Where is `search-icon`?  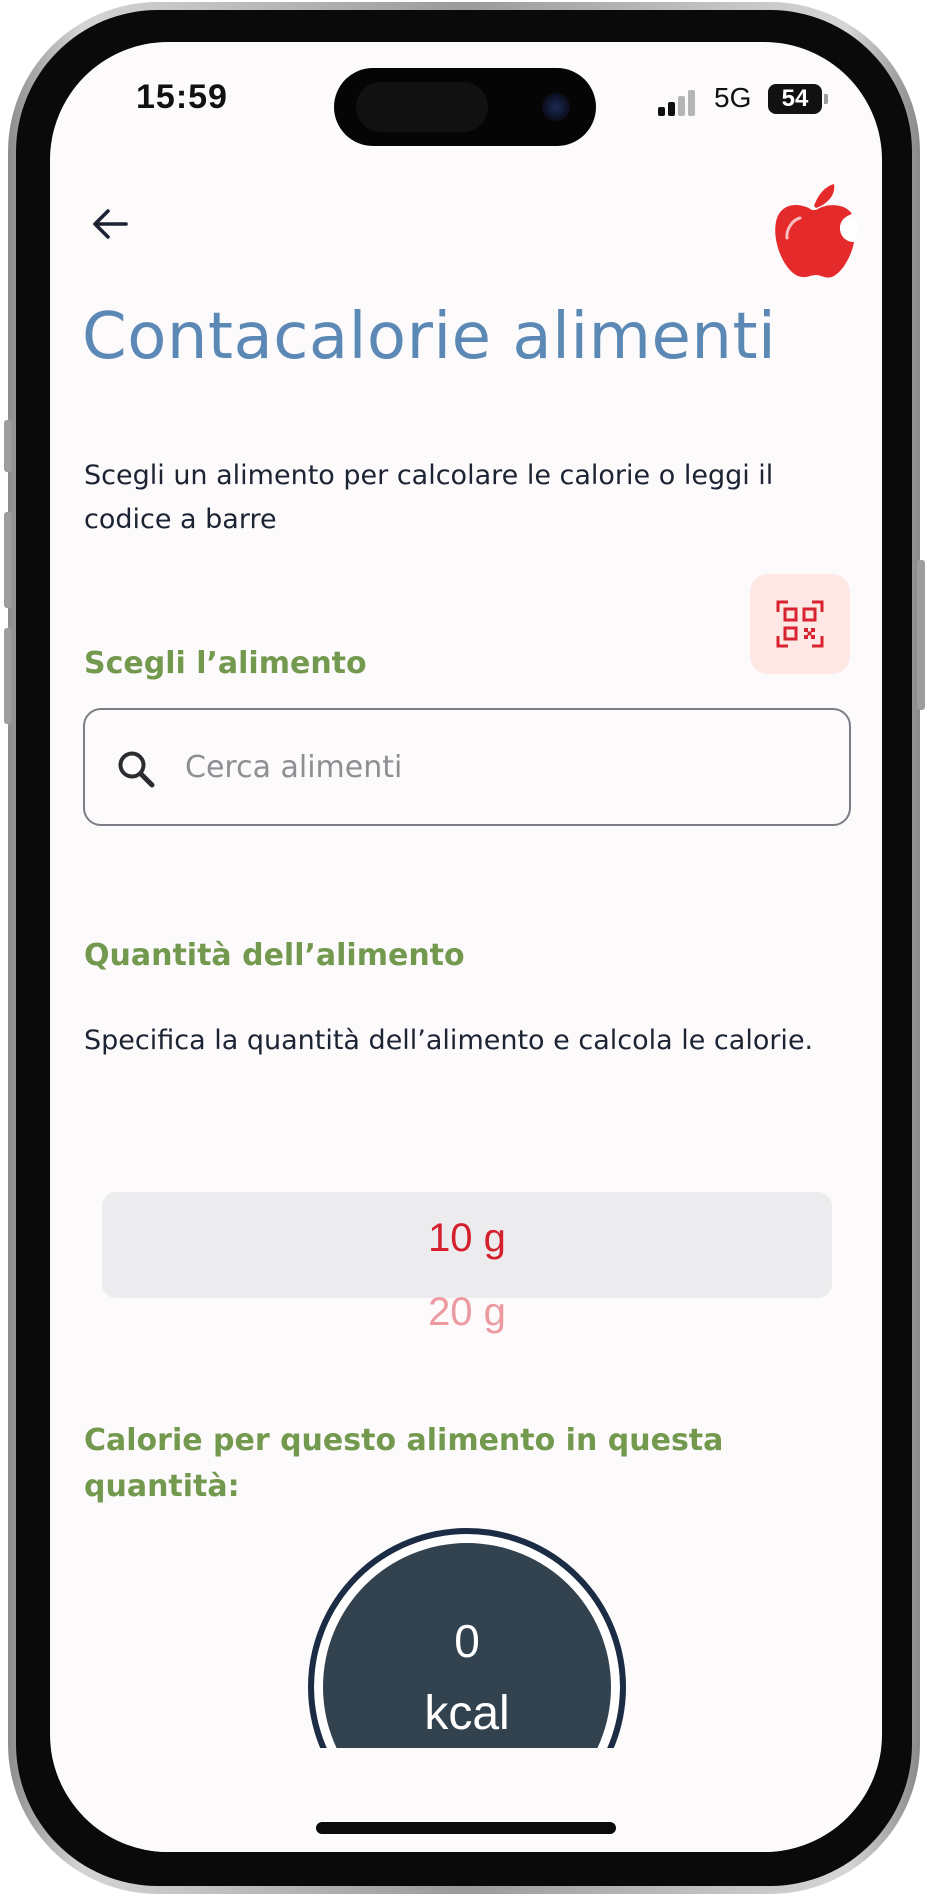 search-icon is located at coordinates (136, 769).